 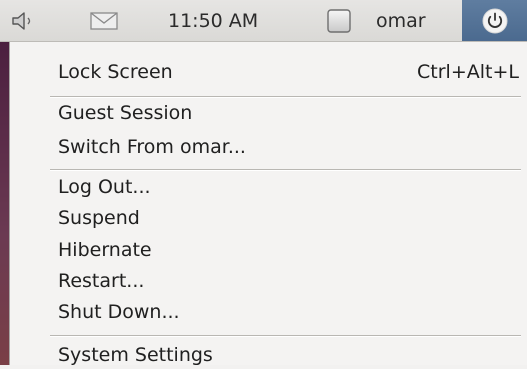 I want to click on menu-item-lock-screen: Lock Screen, so click(x=115, y=72).